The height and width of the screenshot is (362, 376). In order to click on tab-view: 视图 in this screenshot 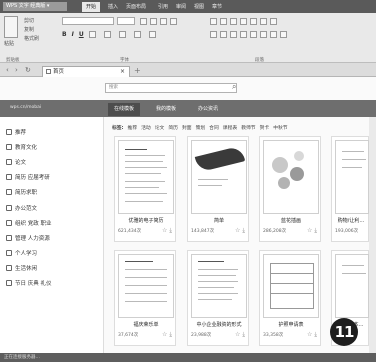, I will do `click(199, 7)`.